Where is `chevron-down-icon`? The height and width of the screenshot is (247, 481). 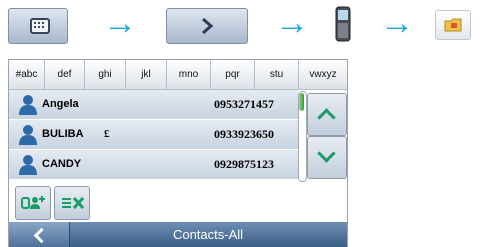 chevron-down-icon is located at coordinates (326, 153).